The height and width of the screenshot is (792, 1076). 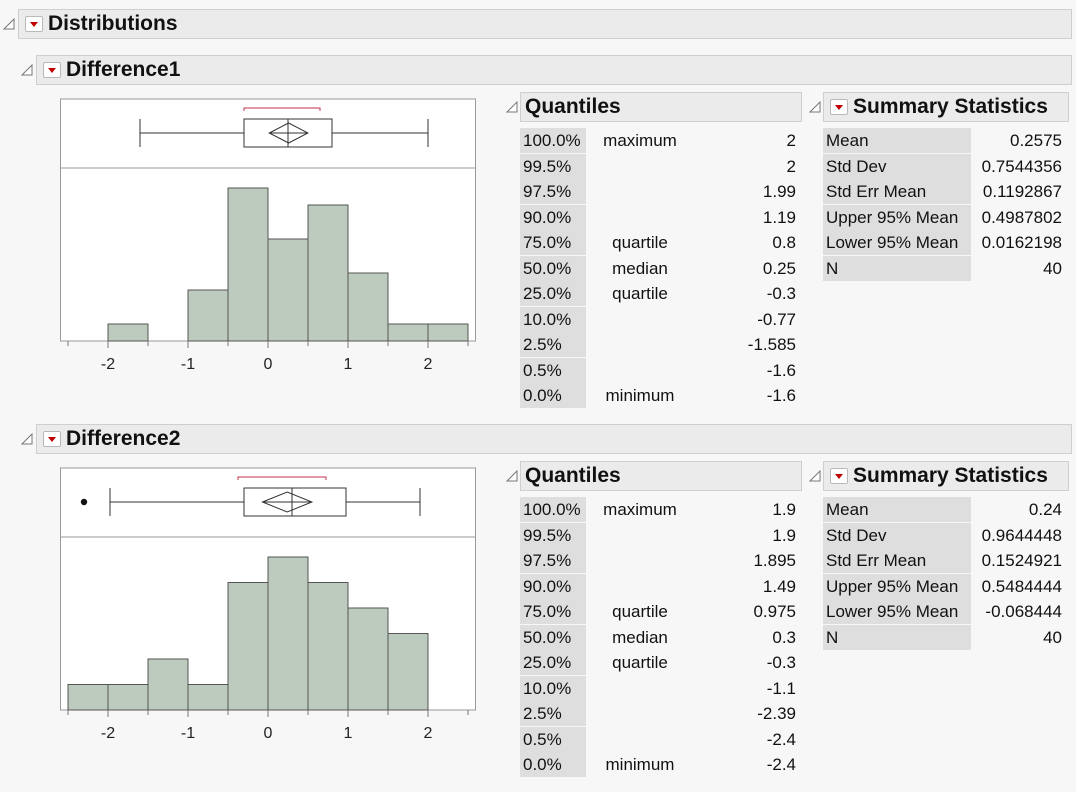 What do you see at coordinates (554, 439) in the screenshot?
I see `section-header` at bounding box center [554, 439].